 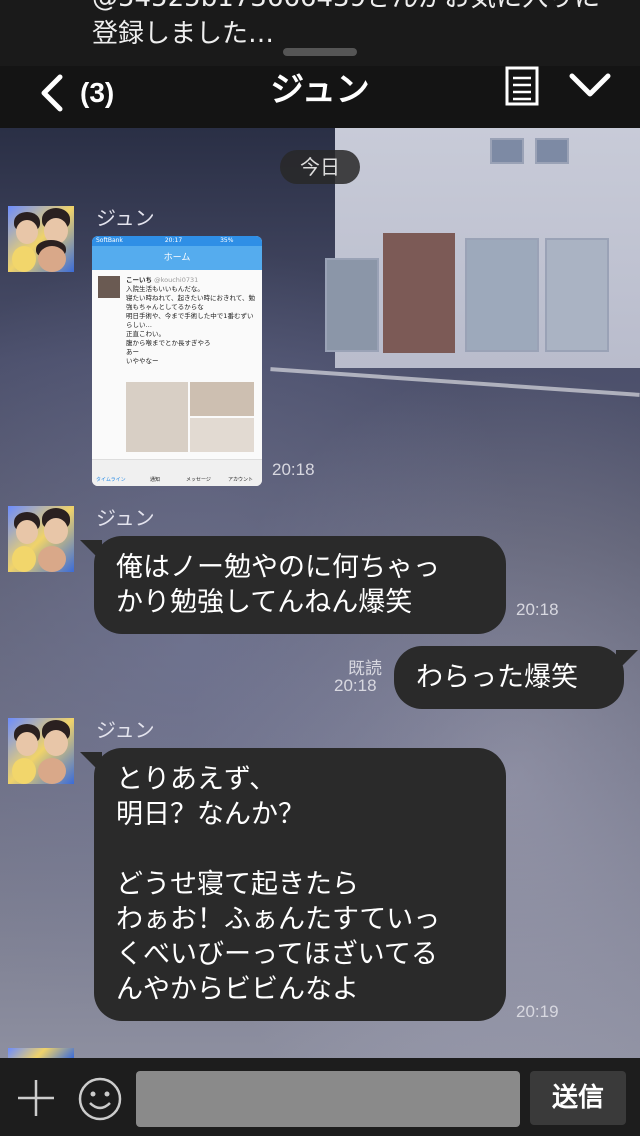 I want to click on notes-icon, so click(x=522, y=86).